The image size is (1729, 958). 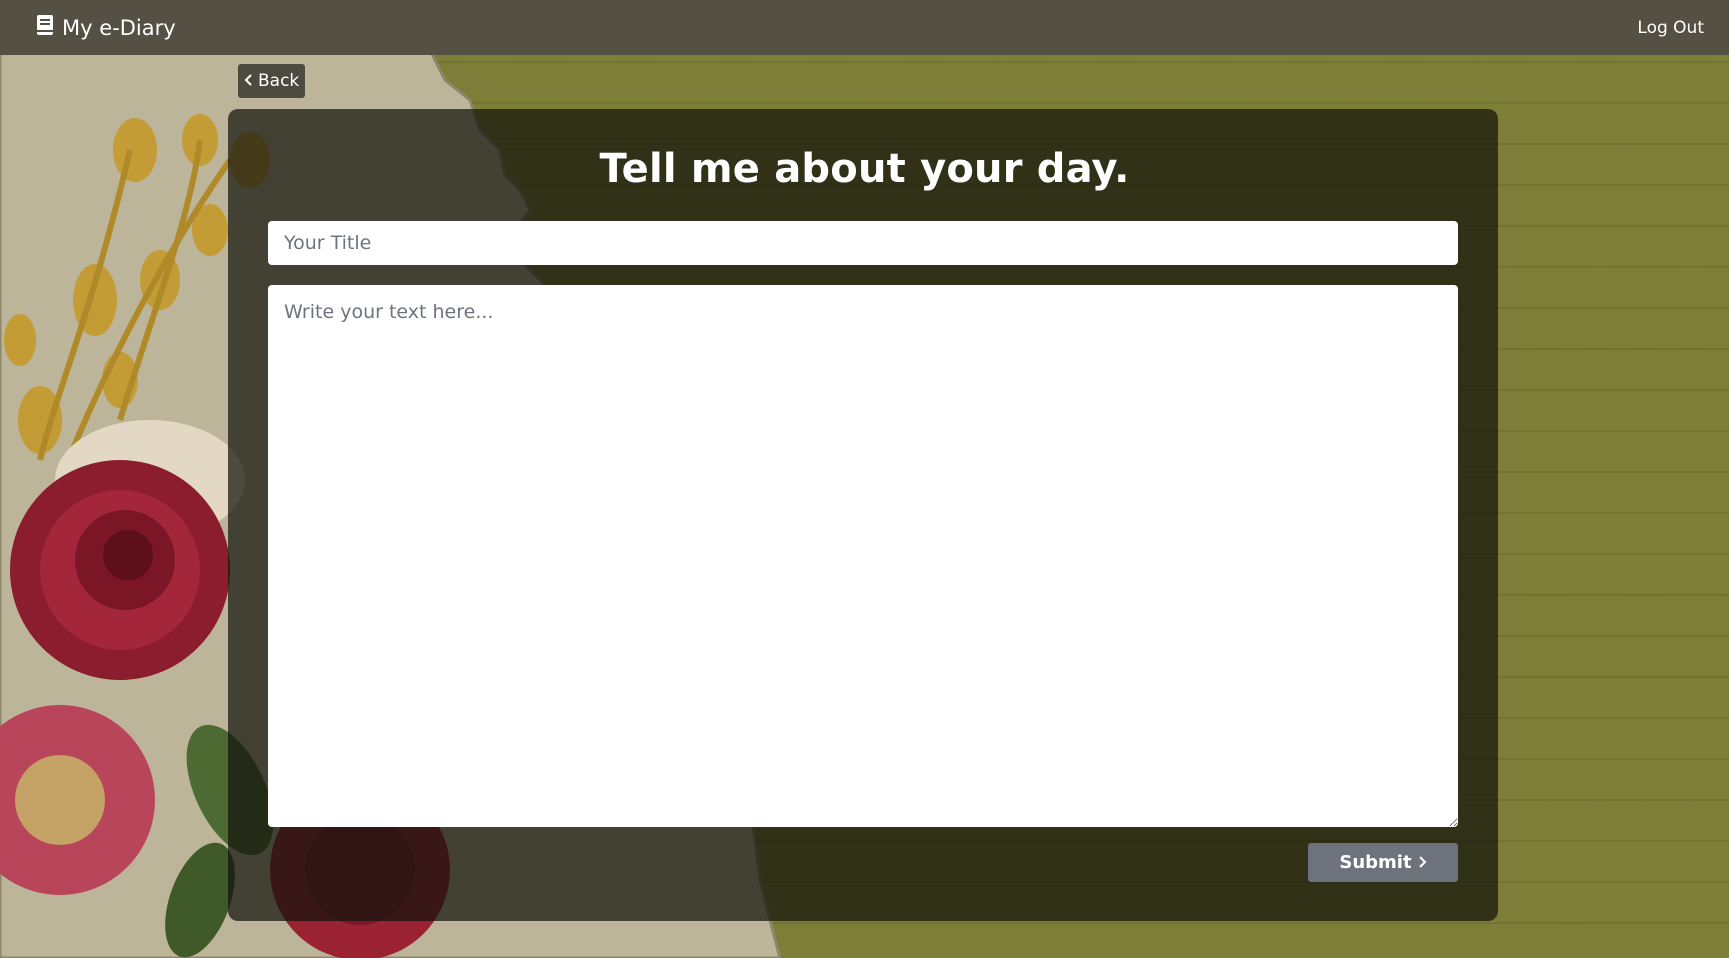 I want to click on submit-button: Submit, so click(x=1383, y=862).